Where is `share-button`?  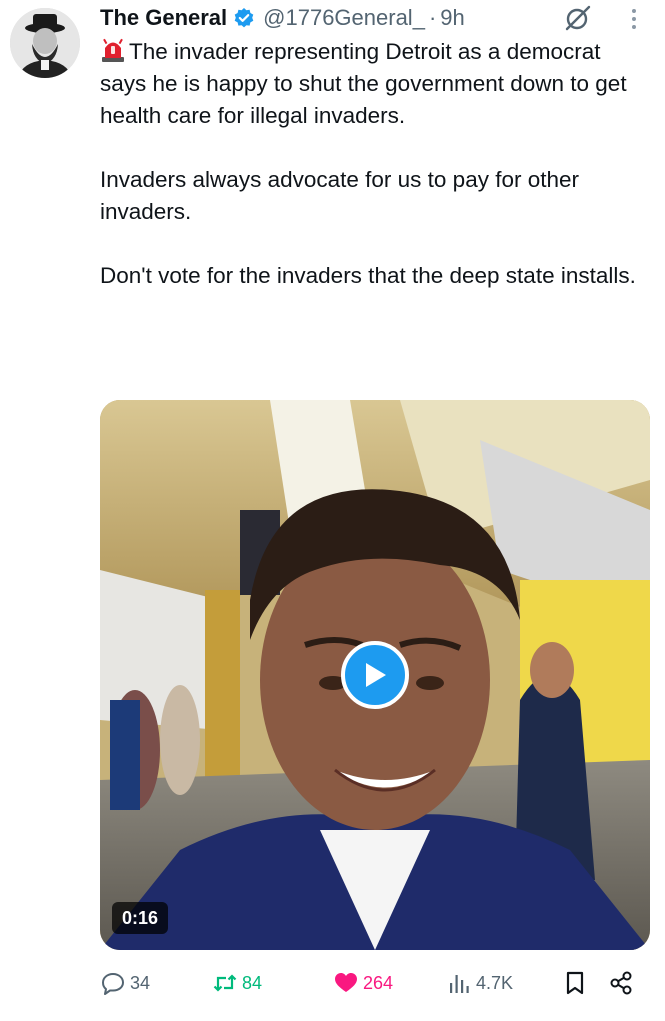
share-button is located at coordinates (623, 983).